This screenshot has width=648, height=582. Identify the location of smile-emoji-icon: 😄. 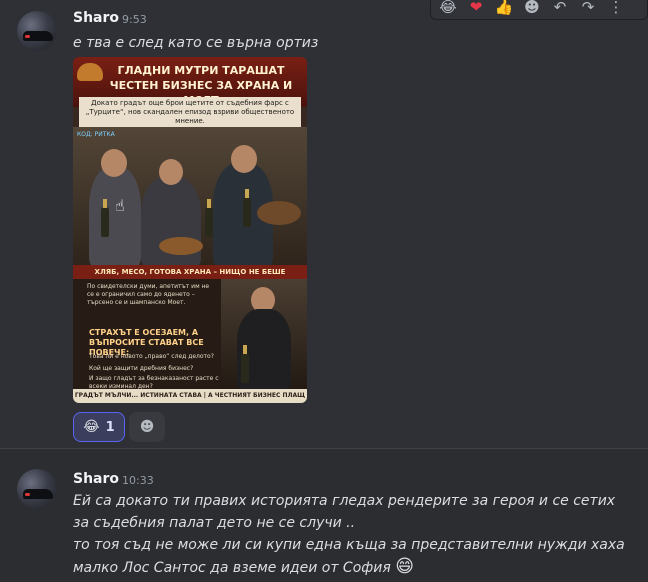
(404, 566).